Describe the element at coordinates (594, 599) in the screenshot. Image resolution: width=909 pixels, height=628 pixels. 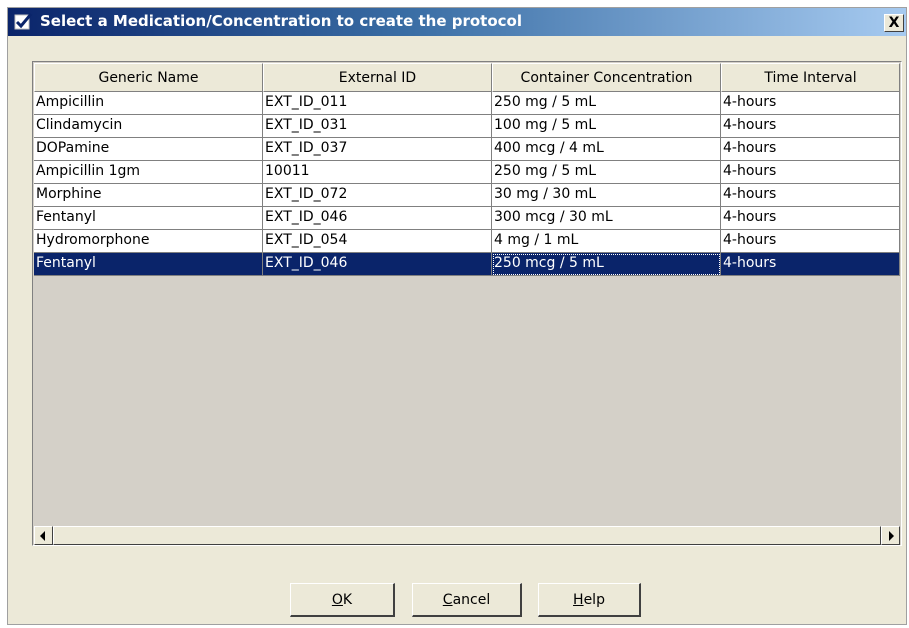
I see `help-label: elp` at that location.